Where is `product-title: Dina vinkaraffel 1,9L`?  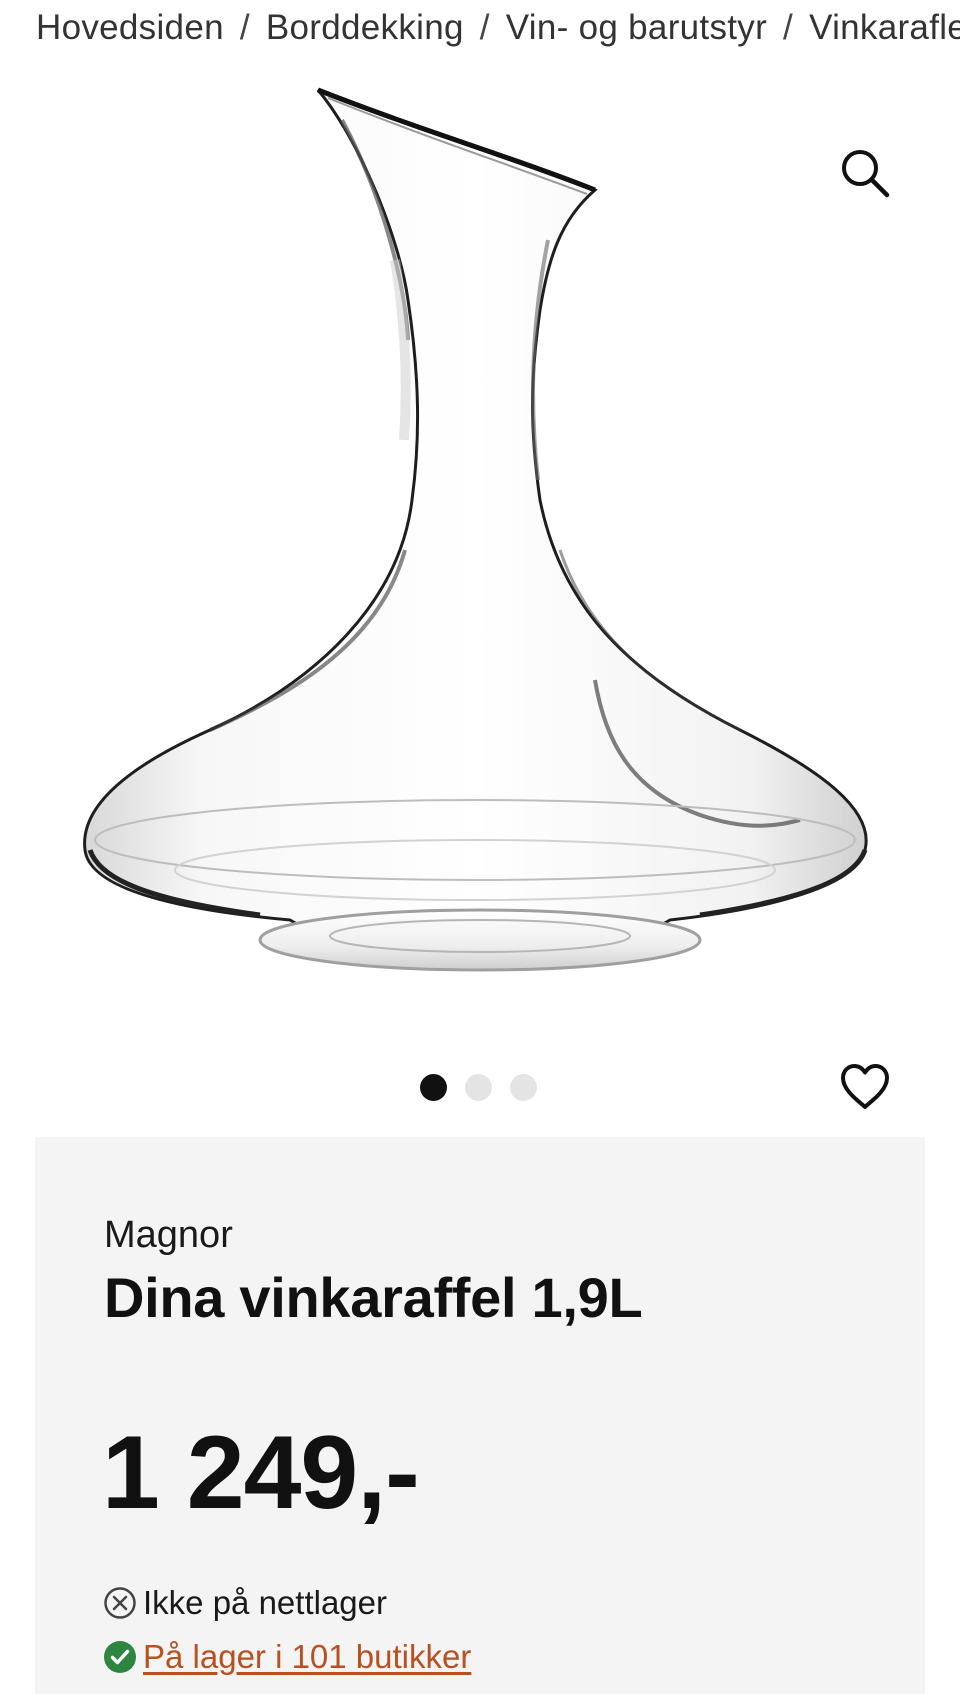
product-title: Dina vinkaraffel 1,9L is located at coordinates (373, 1297).